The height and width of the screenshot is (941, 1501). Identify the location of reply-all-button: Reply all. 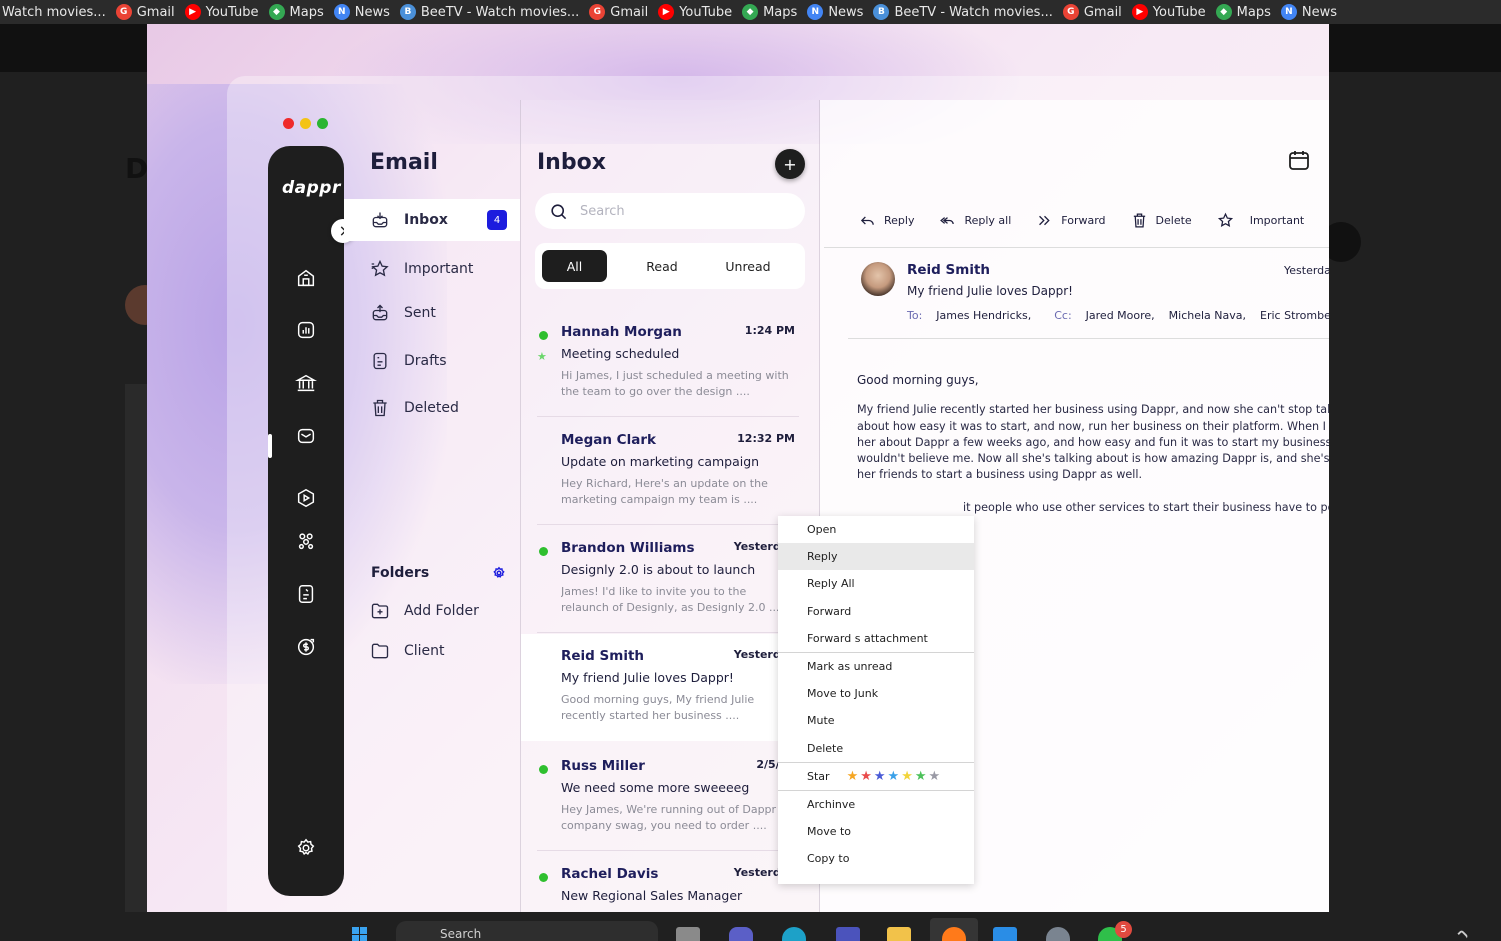
(975, 220).